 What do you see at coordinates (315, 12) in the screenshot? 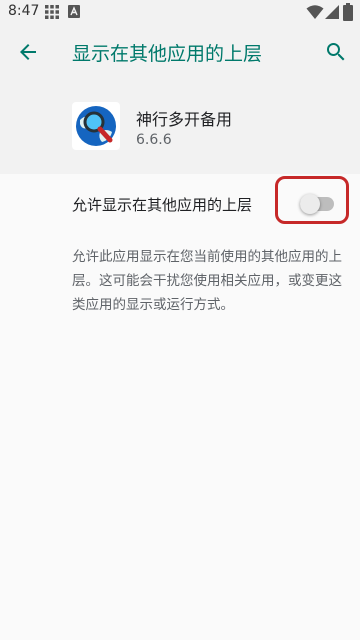
I see `wifi-icon` at bounding box center [315, 12].